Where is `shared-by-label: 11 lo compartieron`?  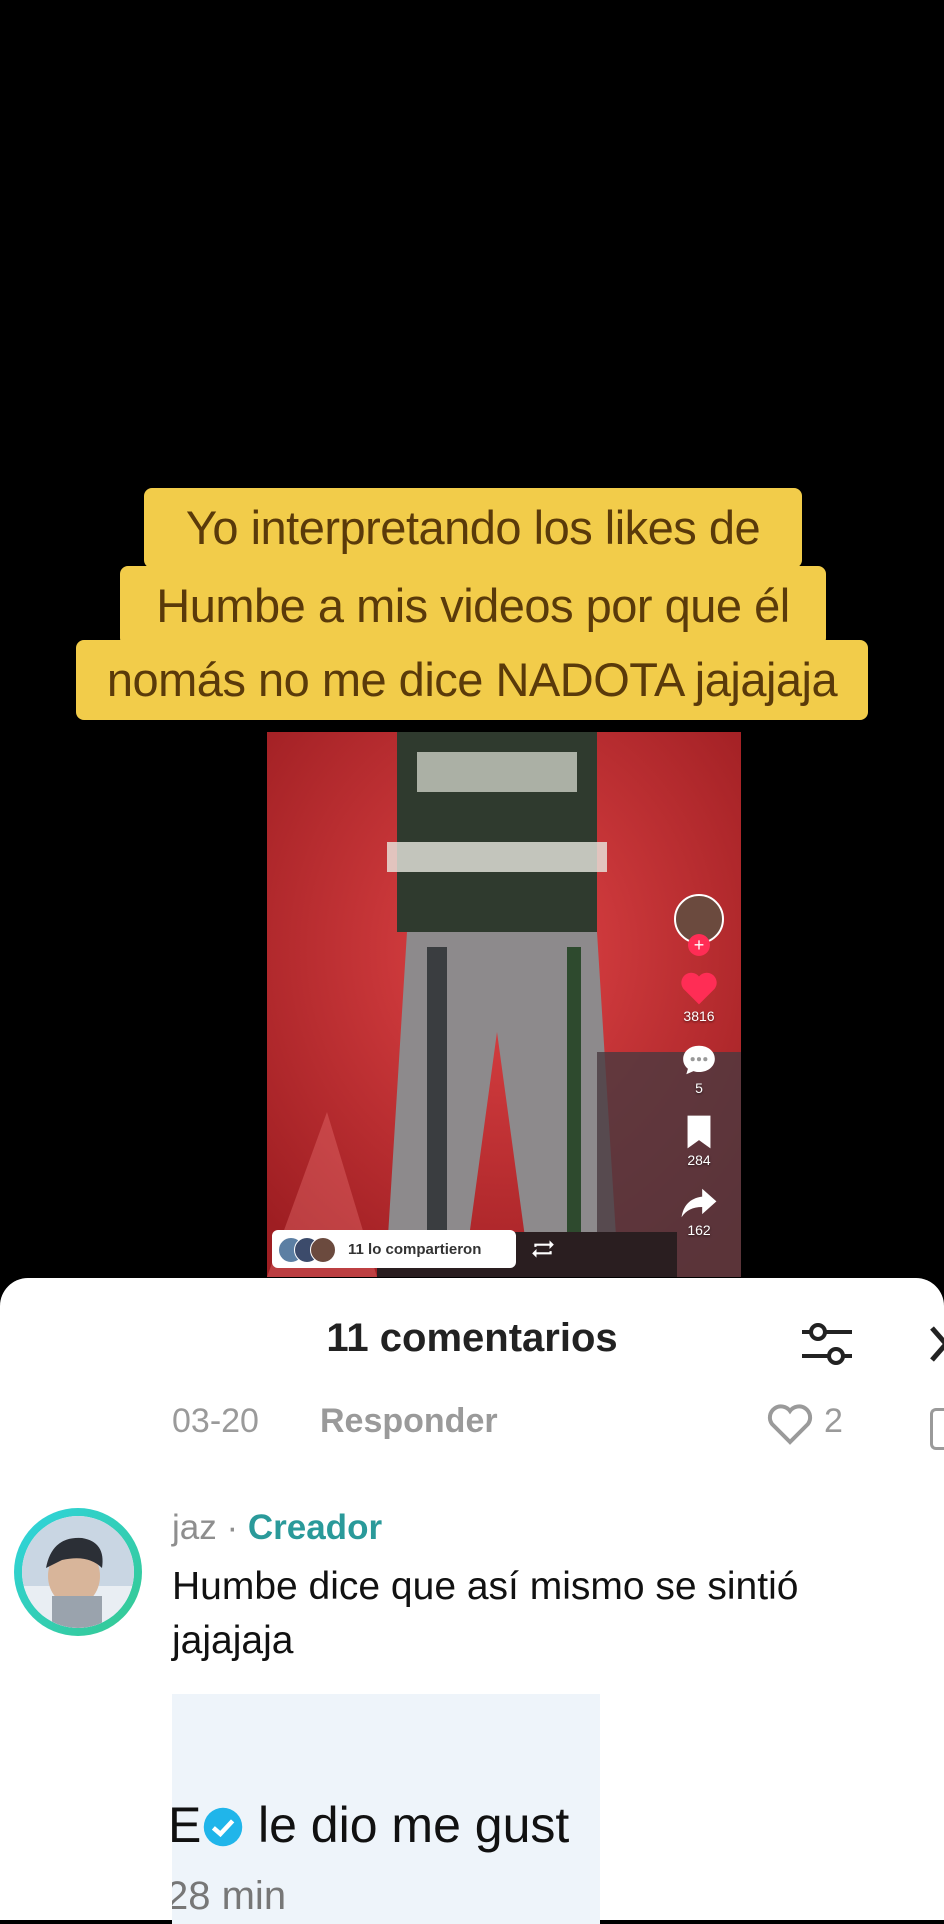
shared-by-label: 11 lo compartieron is located at coordinates (415, 1249).